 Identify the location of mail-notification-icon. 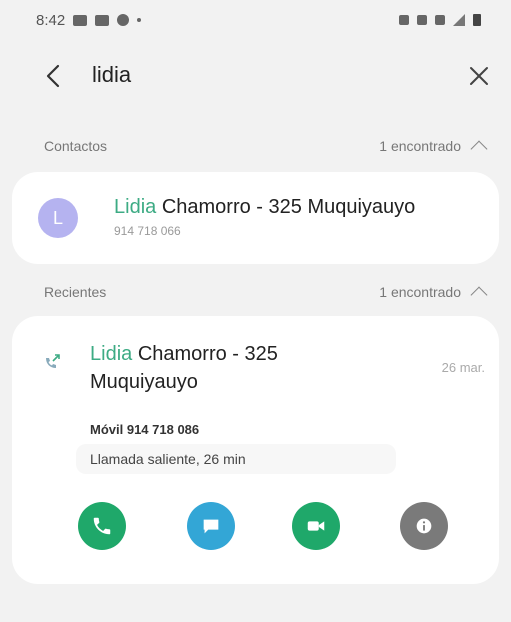
(102, 20).